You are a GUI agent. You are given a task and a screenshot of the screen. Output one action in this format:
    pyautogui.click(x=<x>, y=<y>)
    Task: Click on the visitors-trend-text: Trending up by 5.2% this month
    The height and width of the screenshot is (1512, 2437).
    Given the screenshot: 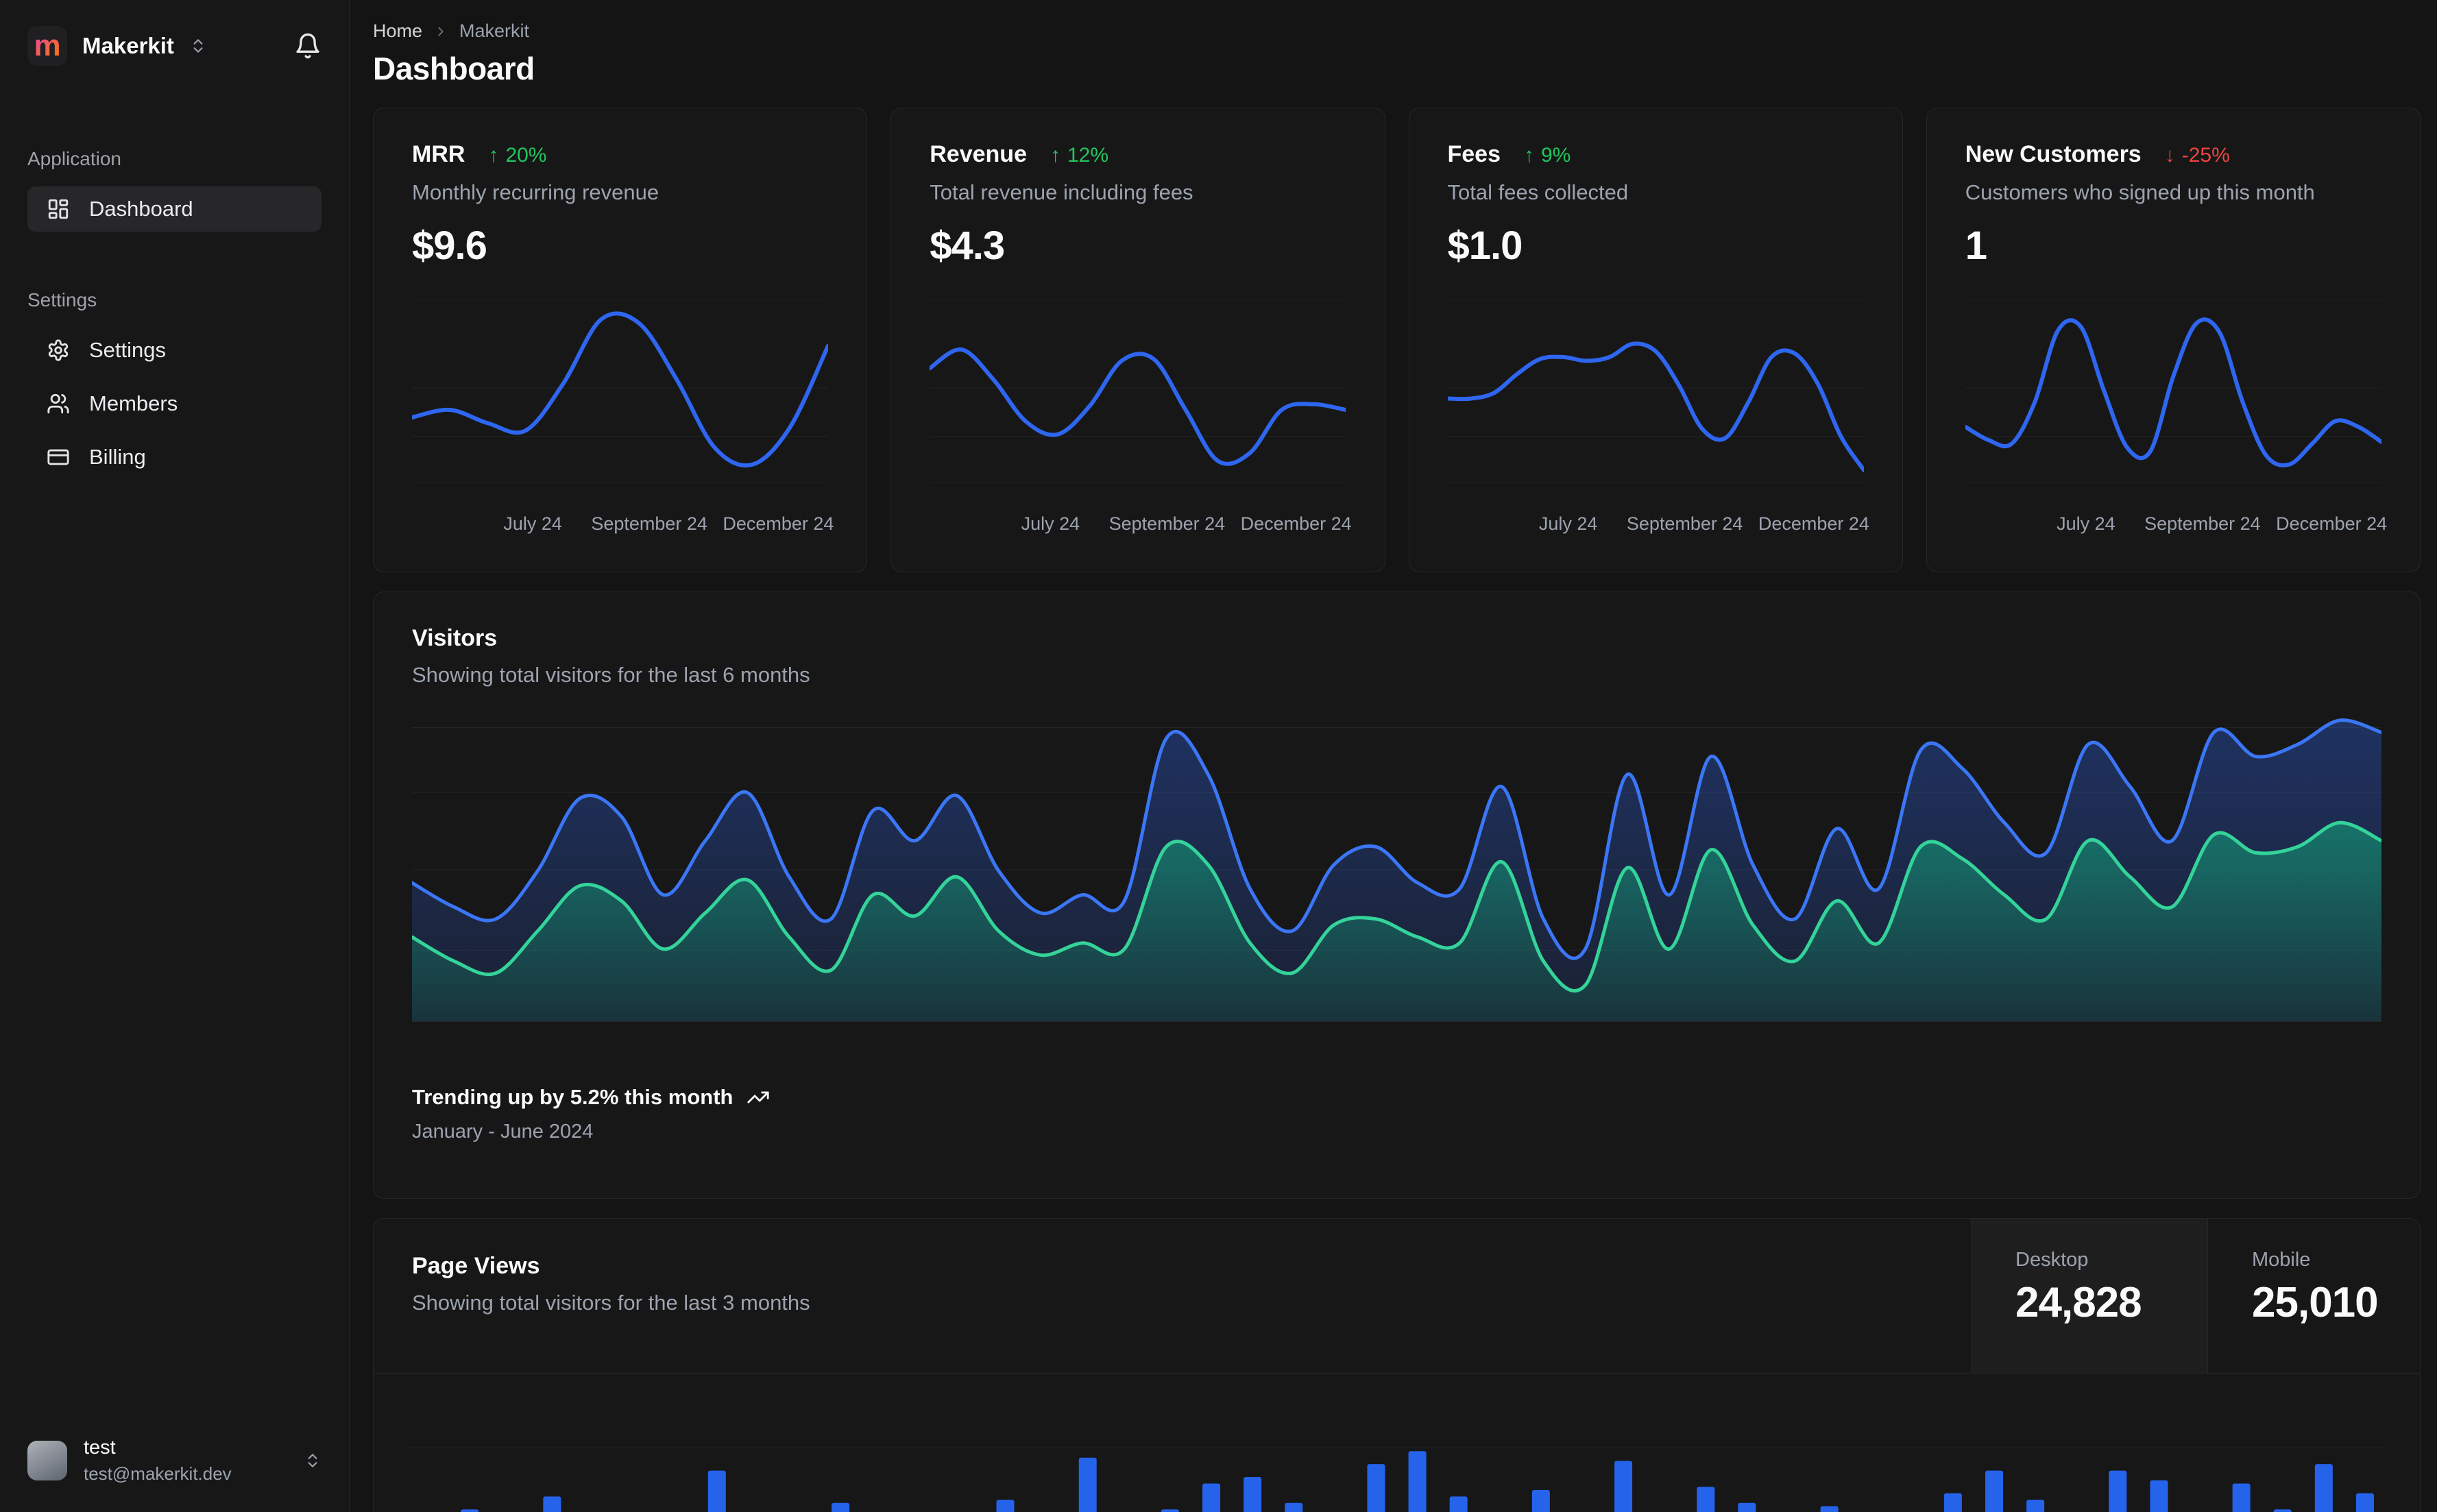 What is the action you would take?
    pyautogui.click(x=572, y=1097)
    